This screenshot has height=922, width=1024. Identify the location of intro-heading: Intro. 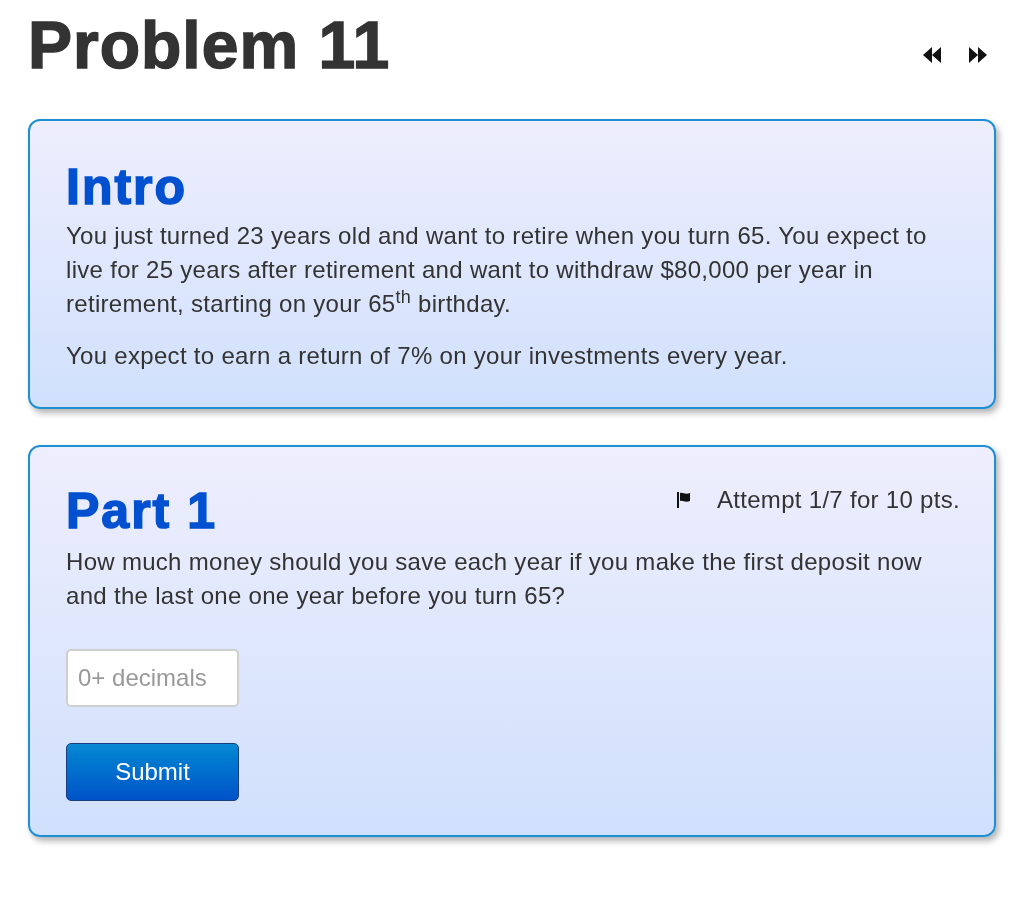
(127, 187).